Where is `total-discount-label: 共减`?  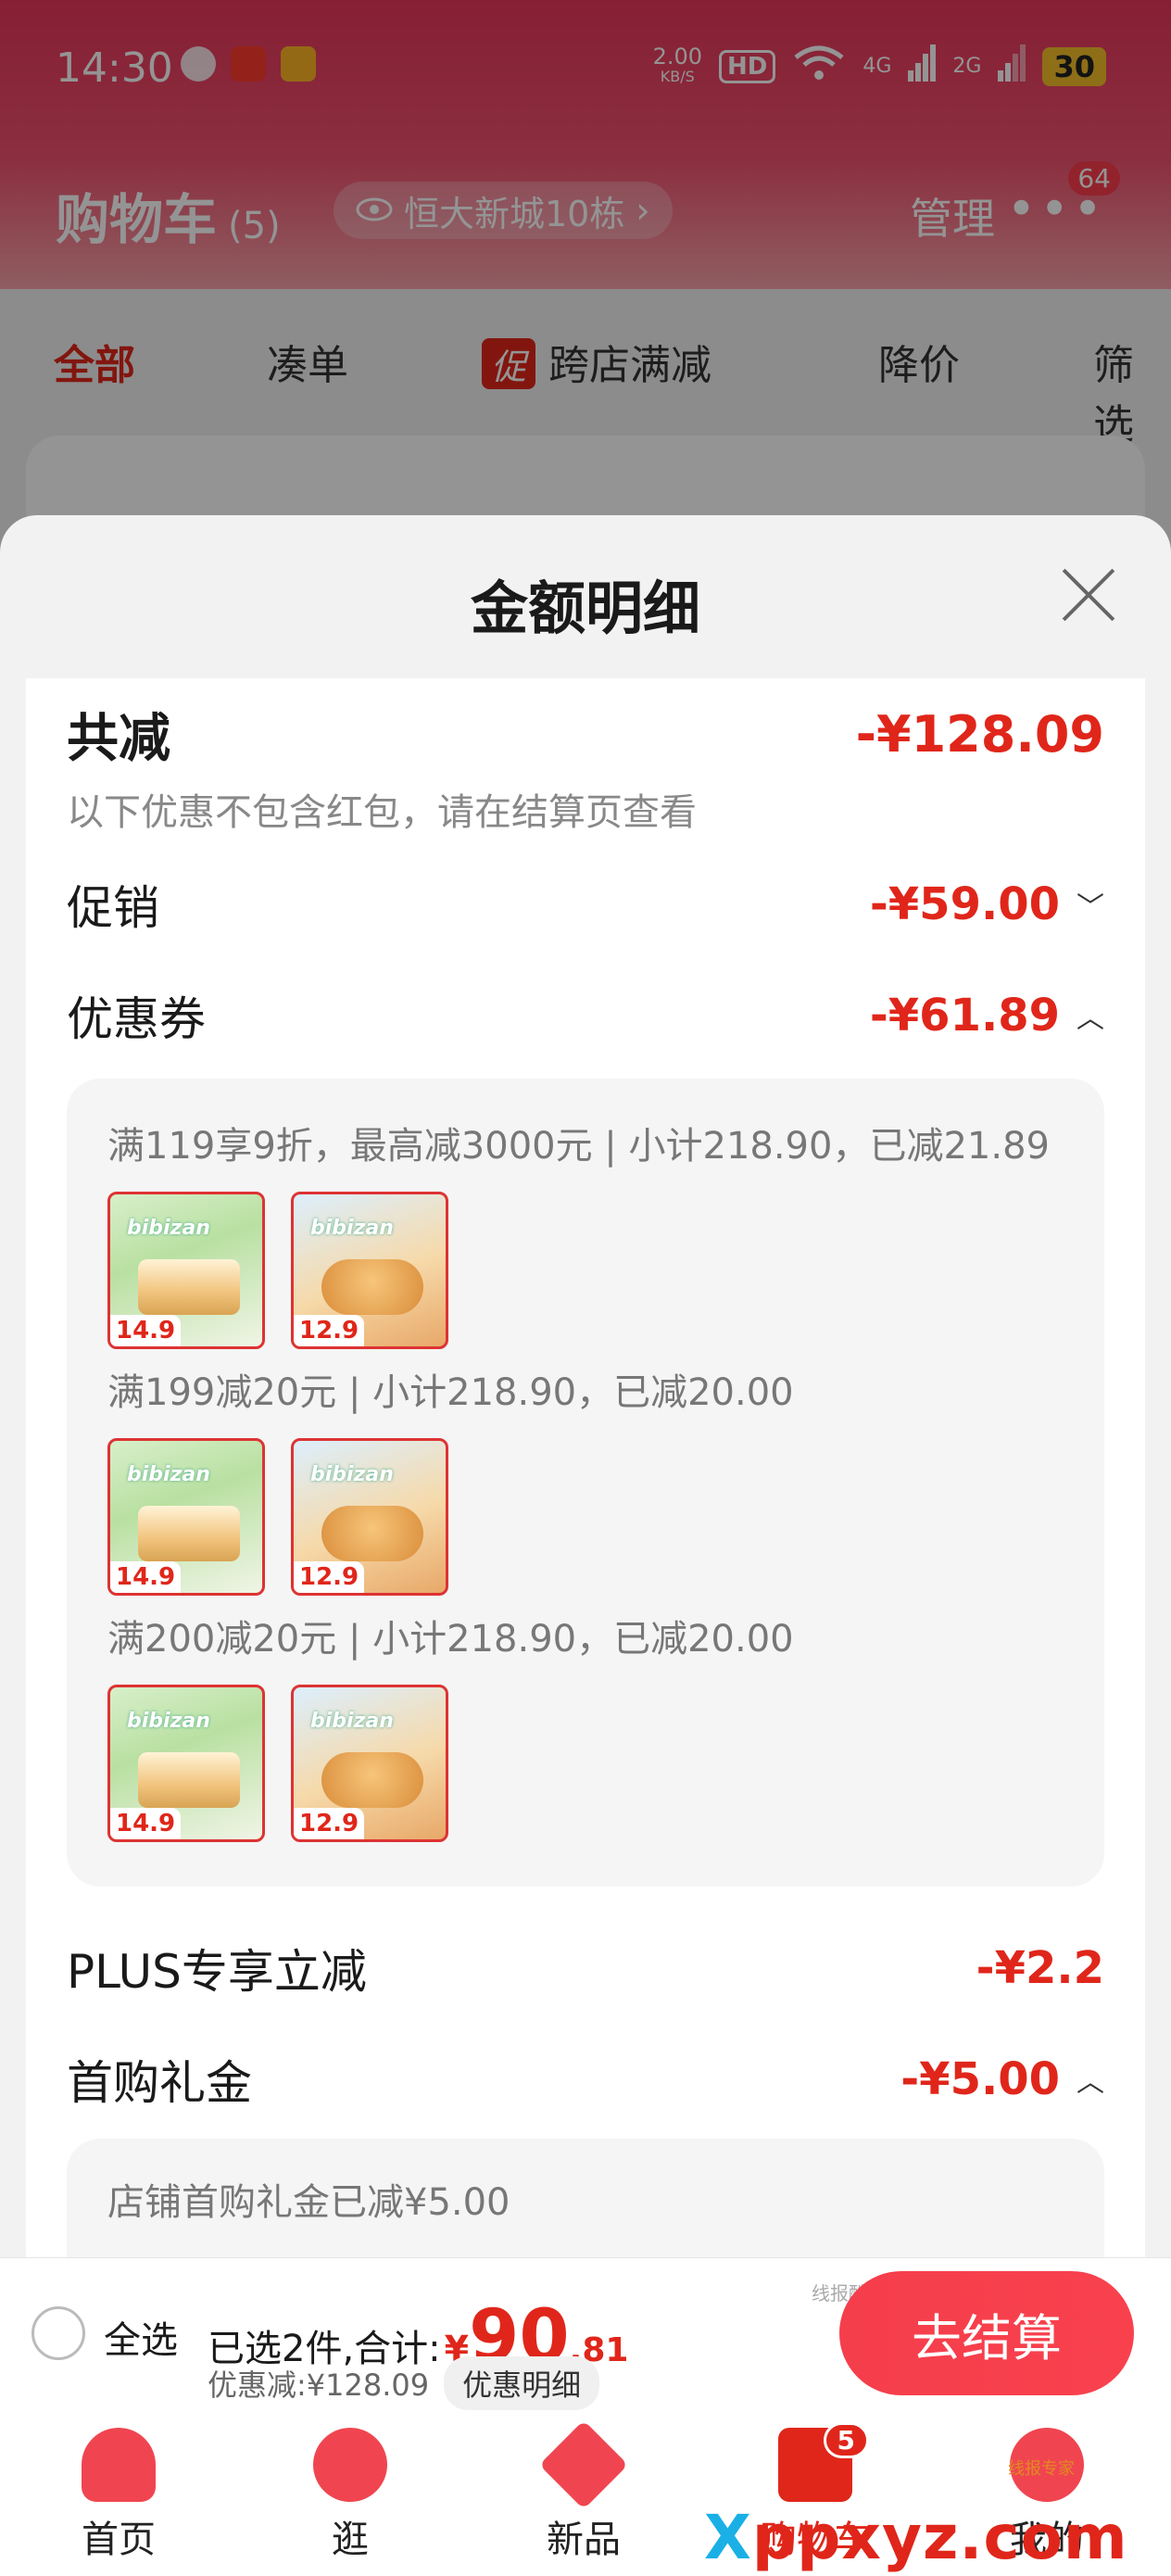 total-discount-label: 共减 is located at coordinates (119, 739).